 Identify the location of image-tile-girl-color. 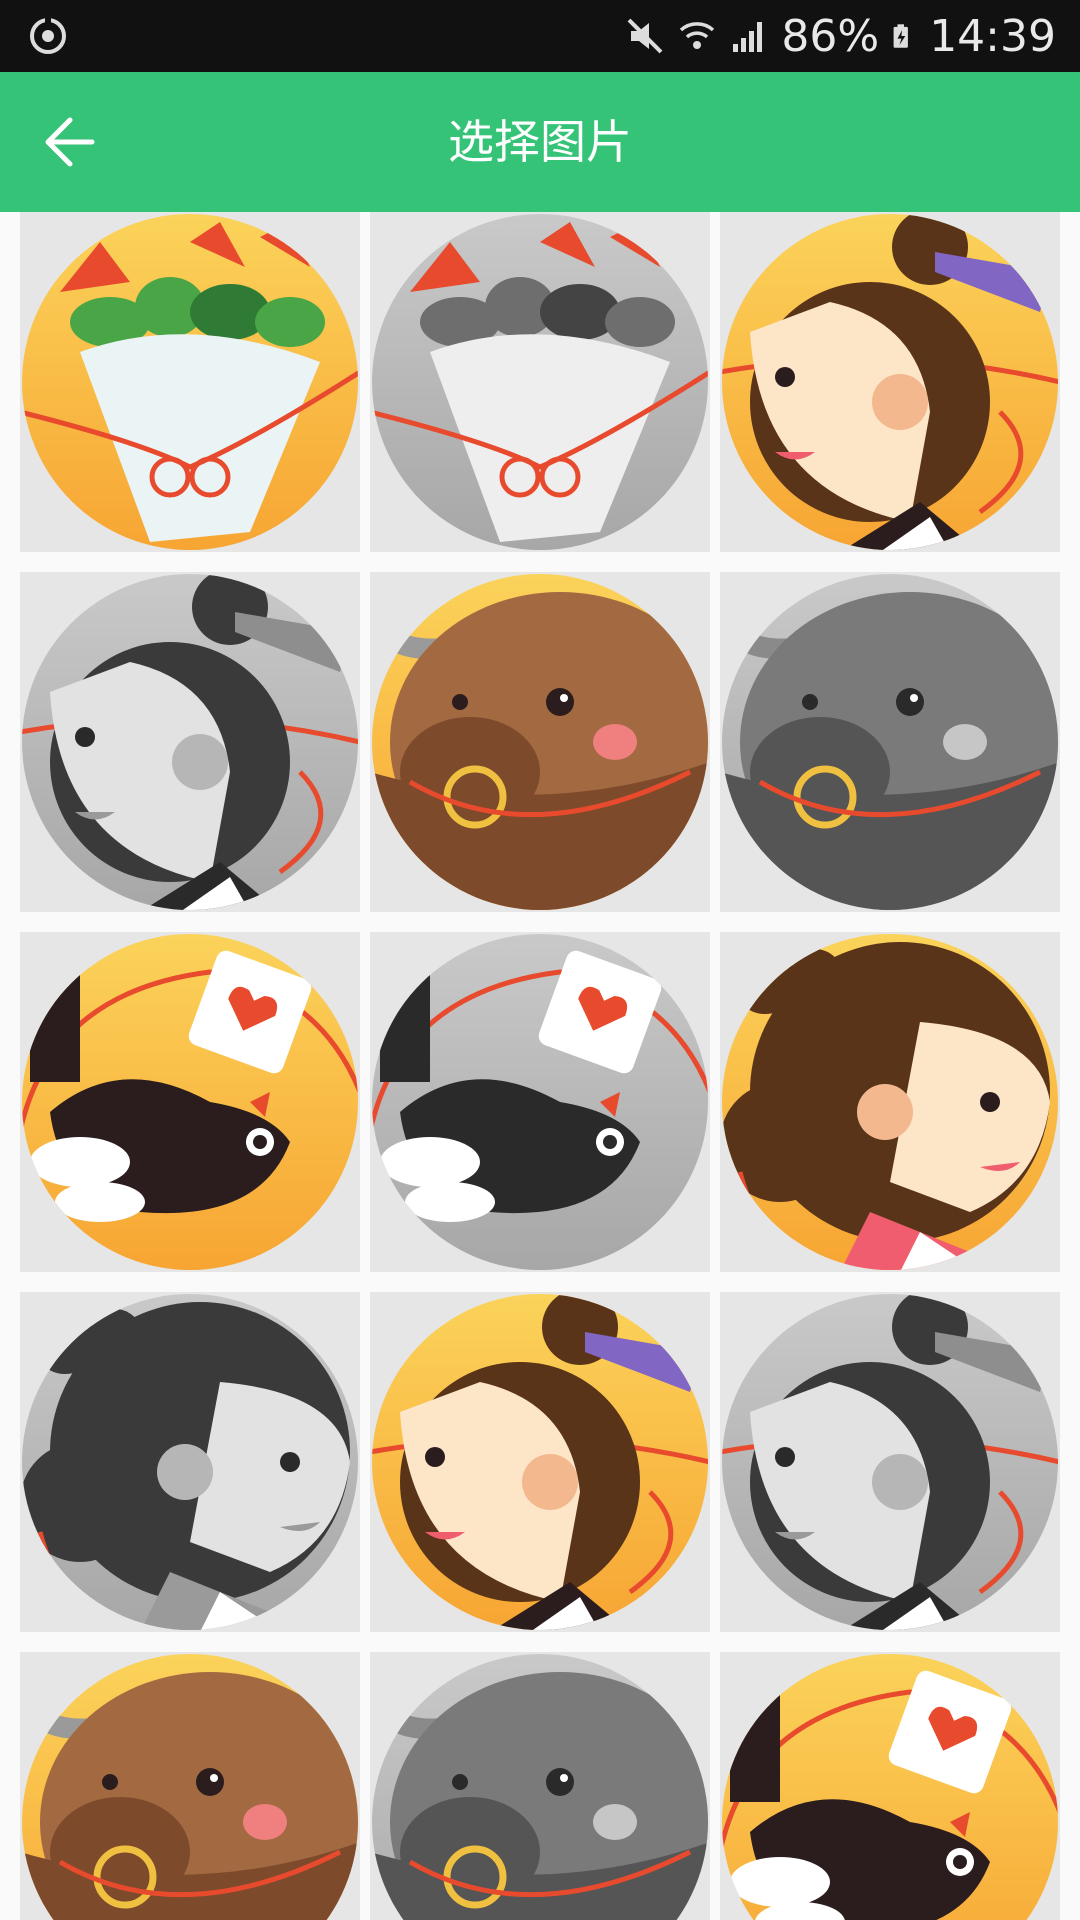
(890, 1102).